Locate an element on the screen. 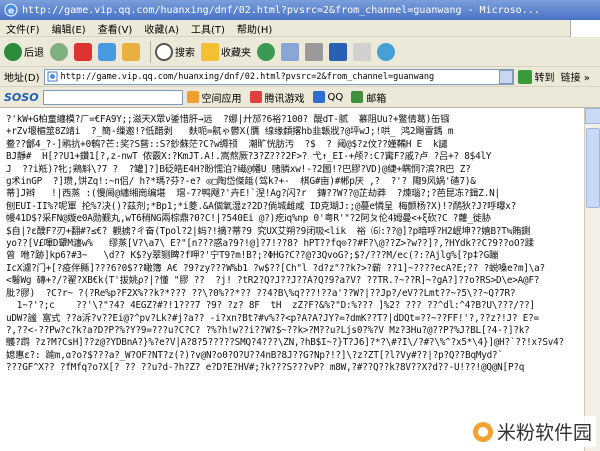  watermark: 米粉软件园 is located at coordinates (531, 431).